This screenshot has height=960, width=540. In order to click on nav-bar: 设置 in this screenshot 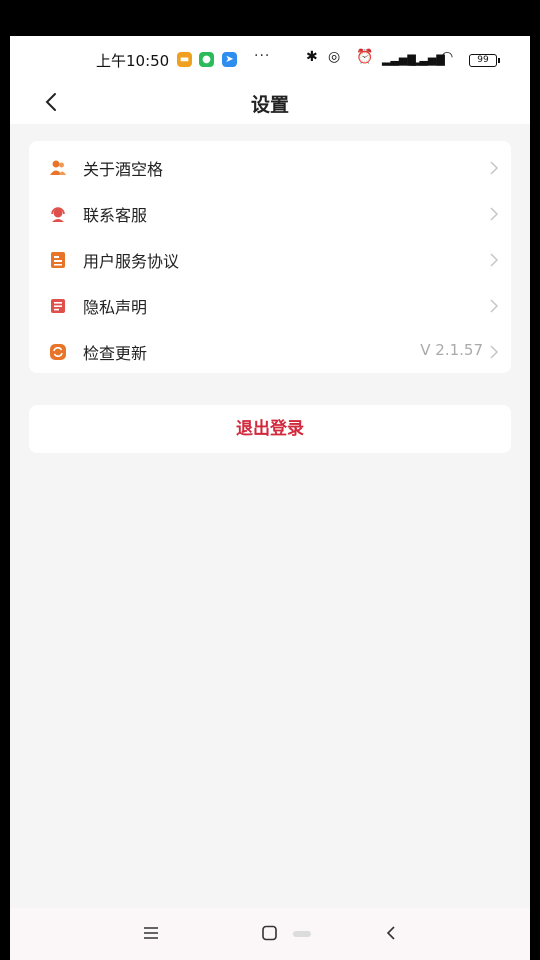, I will do `click(270, 103)`.